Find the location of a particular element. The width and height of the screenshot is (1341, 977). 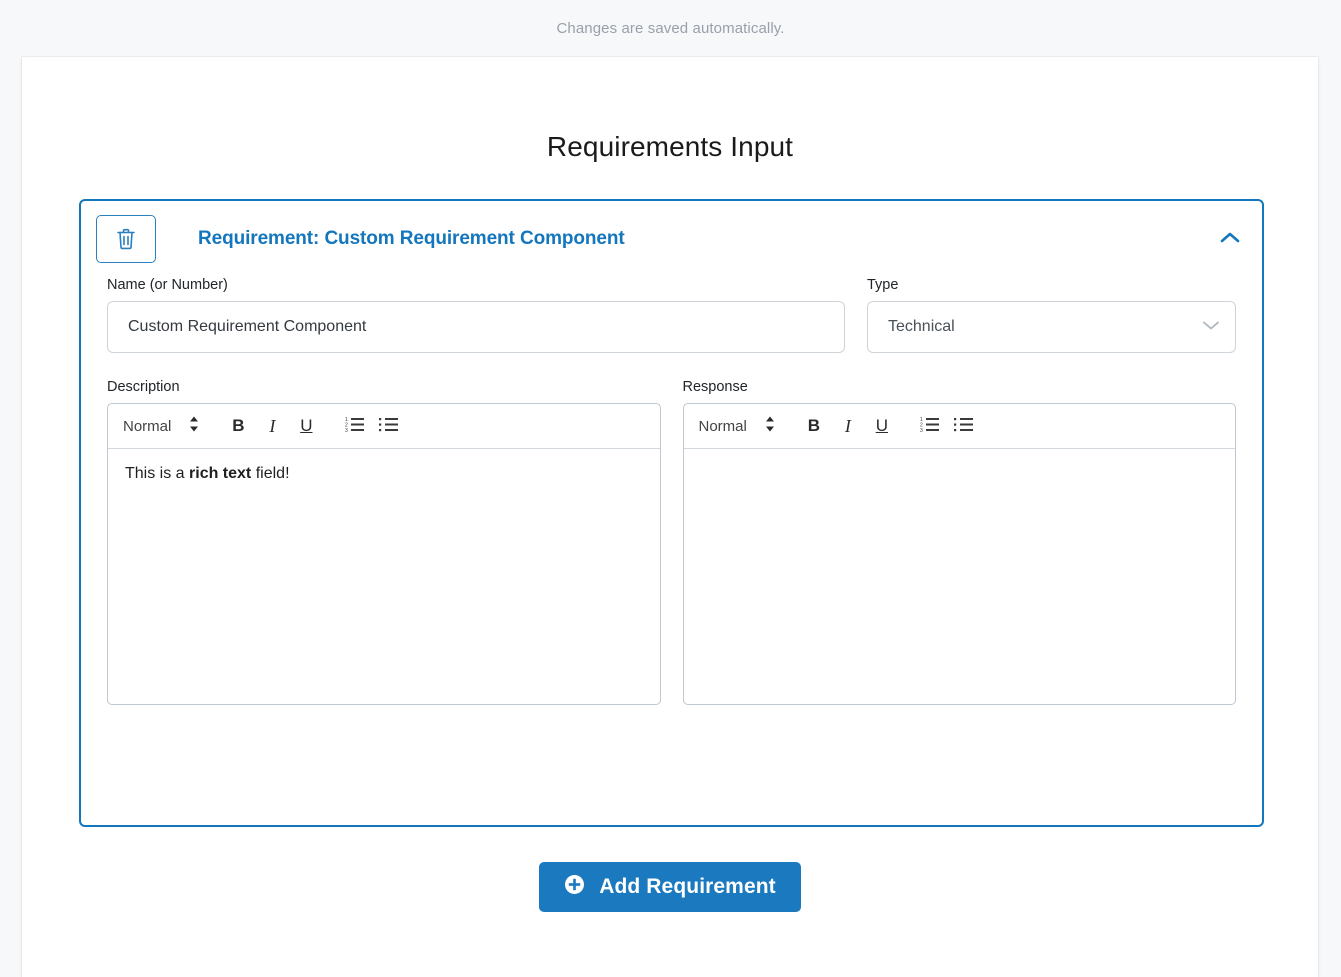

description-format-select: Normal is located at coordinates (161, 426).